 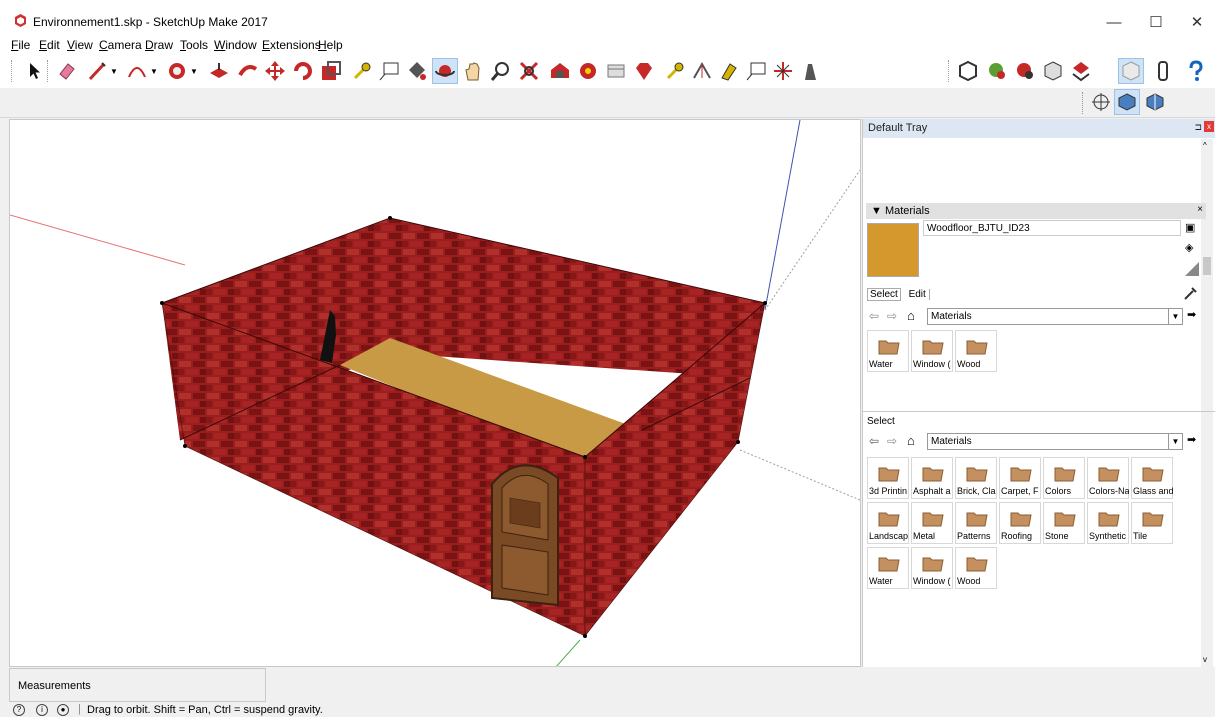 What do you see at coordinates (501, 71) in the screenshot?
I see `zoom-tool-icon` at bounding box center [501, 71].